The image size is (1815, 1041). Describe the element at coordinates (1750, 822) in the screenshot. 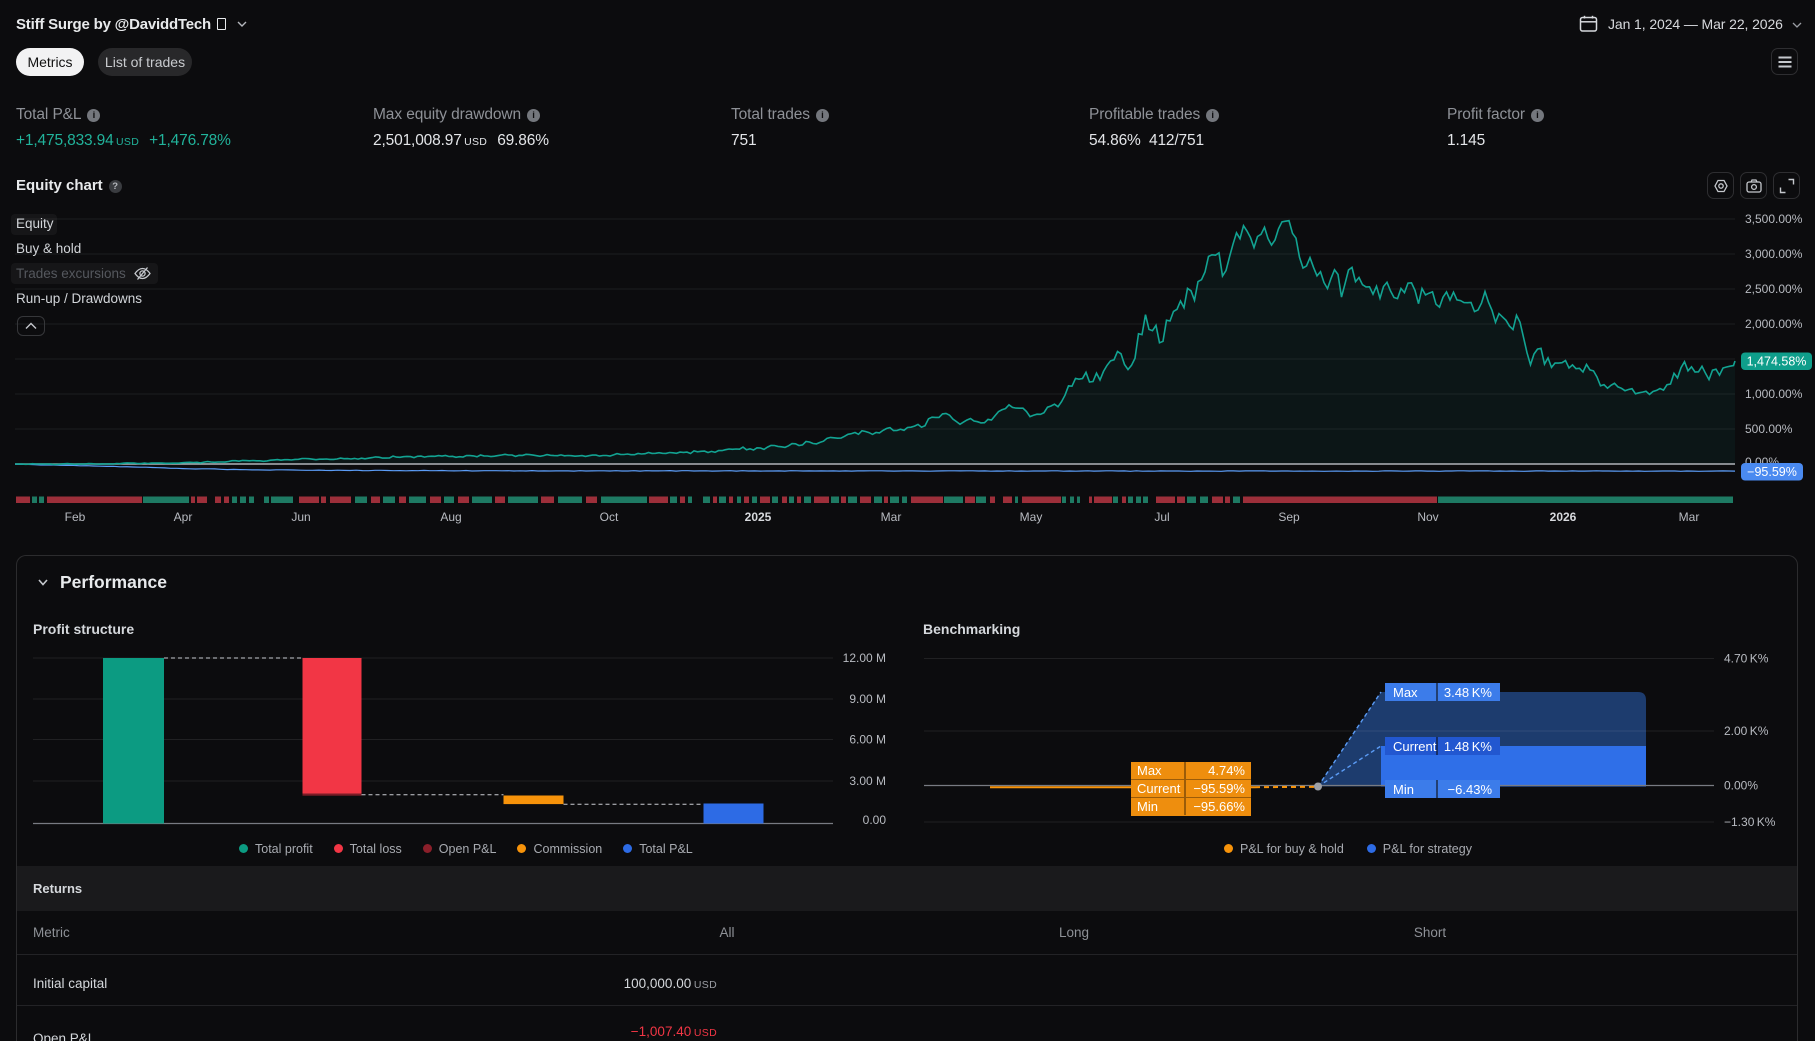

I see `svg-text: −1.30 K%` at that location.